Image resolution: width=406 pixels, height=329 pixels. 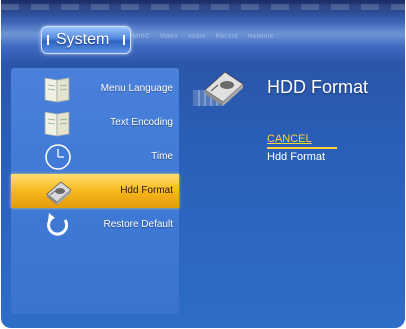 I want to click on selection-underline, so click(x=302, y=148).